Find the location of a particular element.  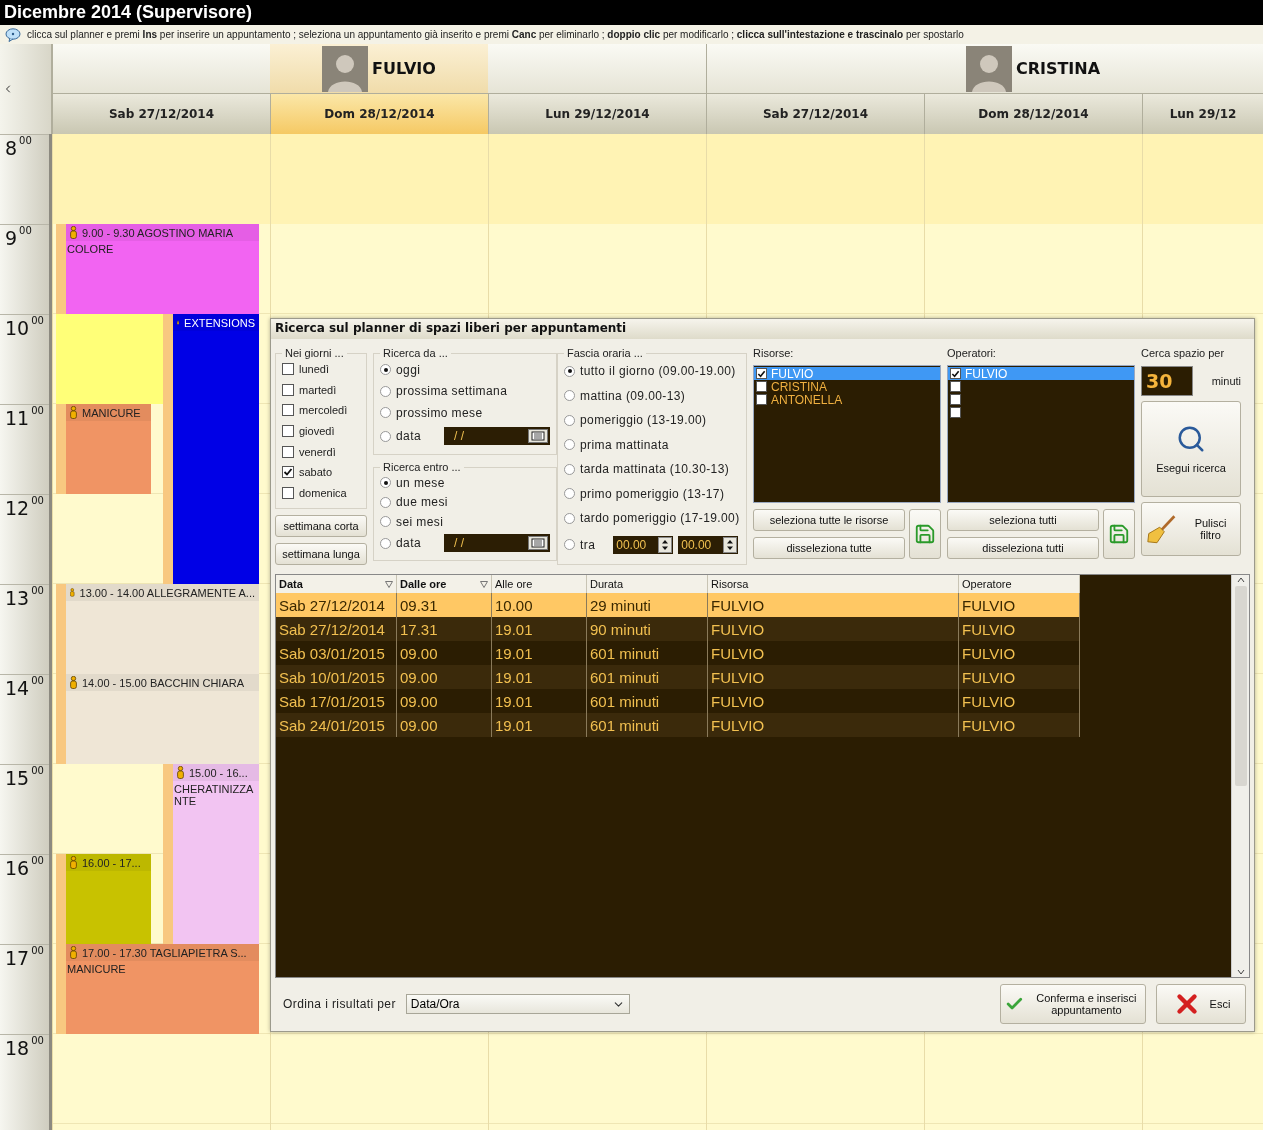

appointment-card: EXTENSIONS is located at coordinates (211, 449).